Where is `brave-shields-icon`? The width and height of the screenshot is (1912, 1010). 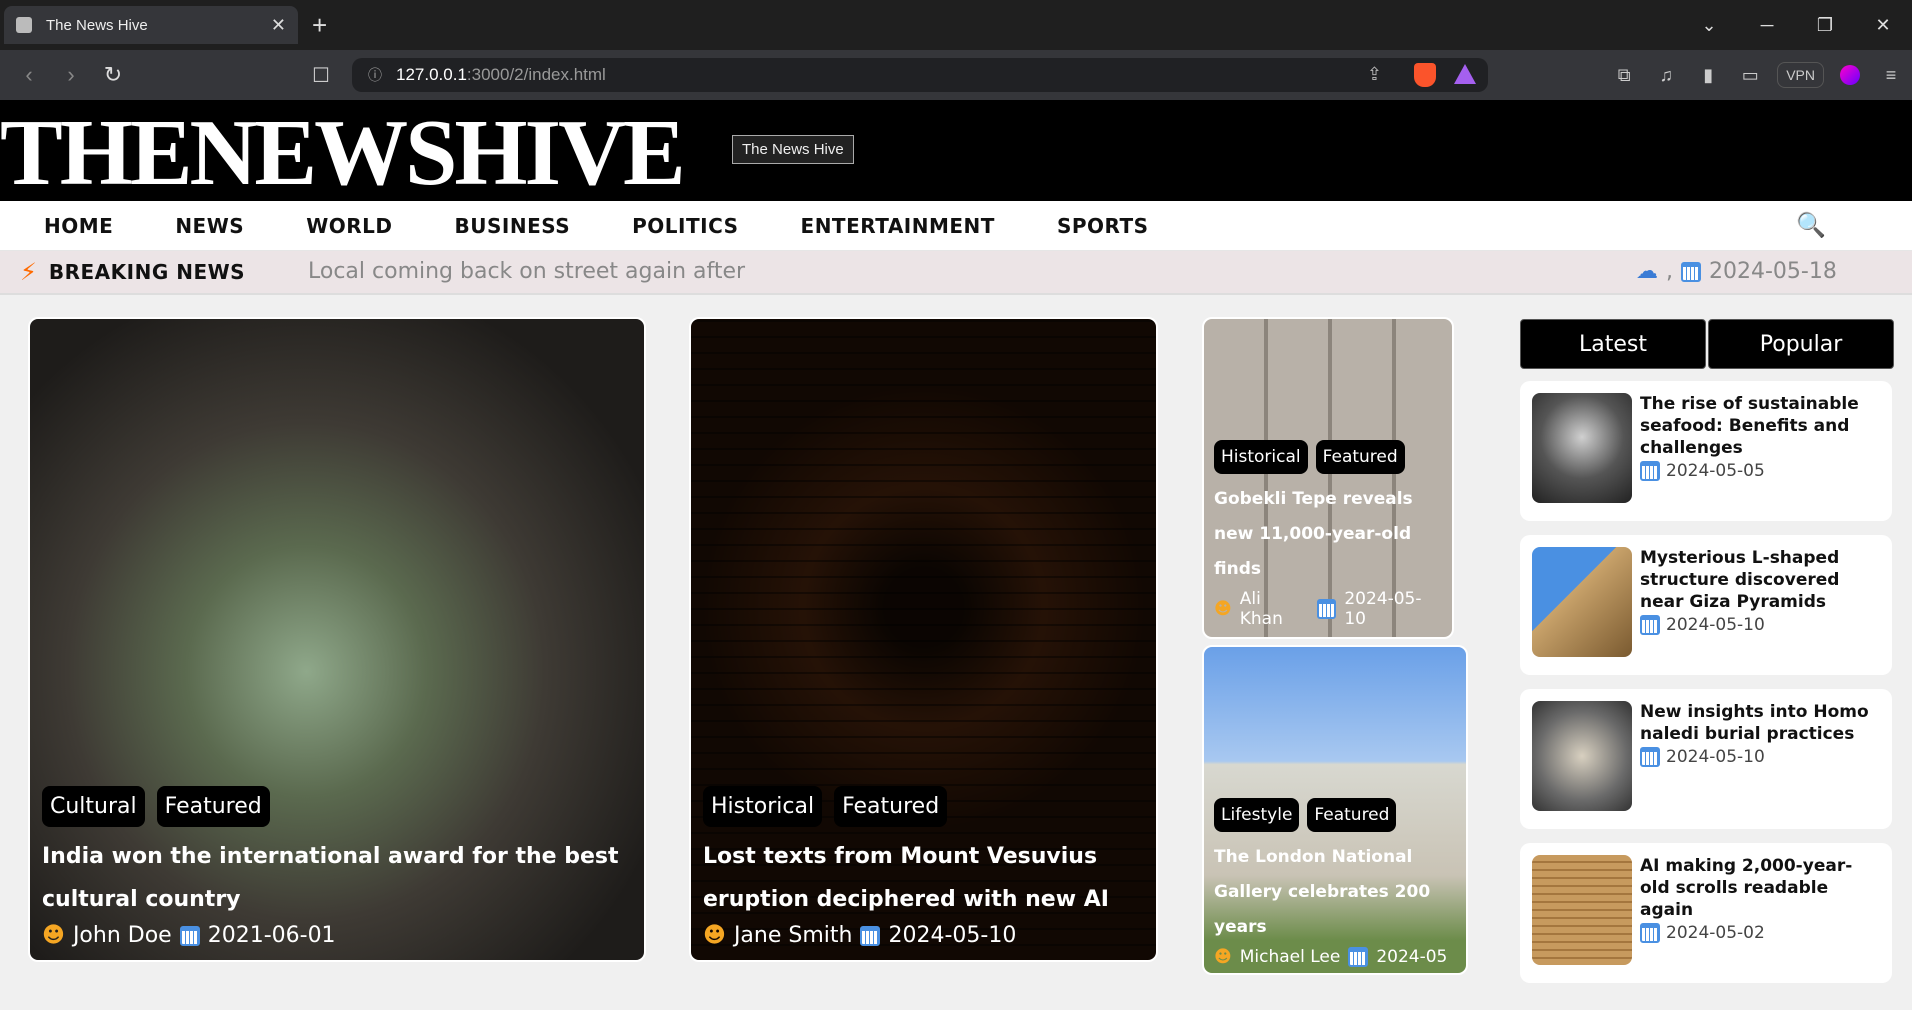
brave-shields-icon is located at coordinates (1425, 75).